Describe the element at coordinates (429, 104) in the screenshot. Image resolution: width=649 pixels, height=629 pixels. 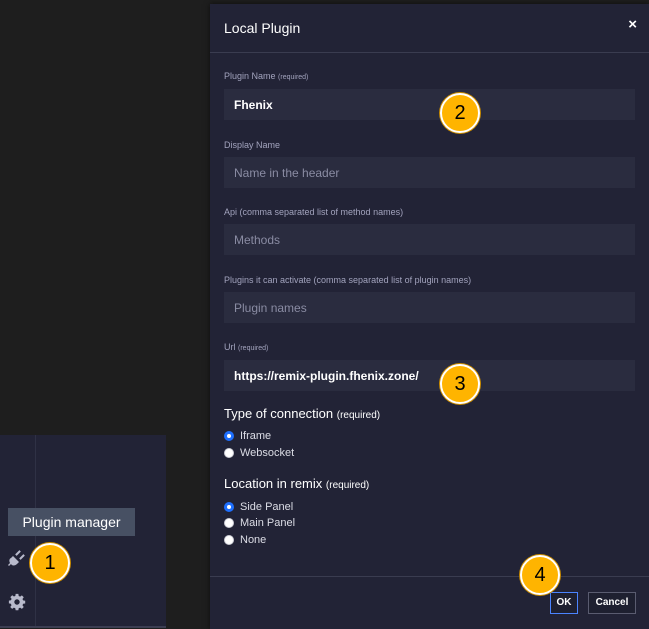
I see `plugin-name-input` at that location.